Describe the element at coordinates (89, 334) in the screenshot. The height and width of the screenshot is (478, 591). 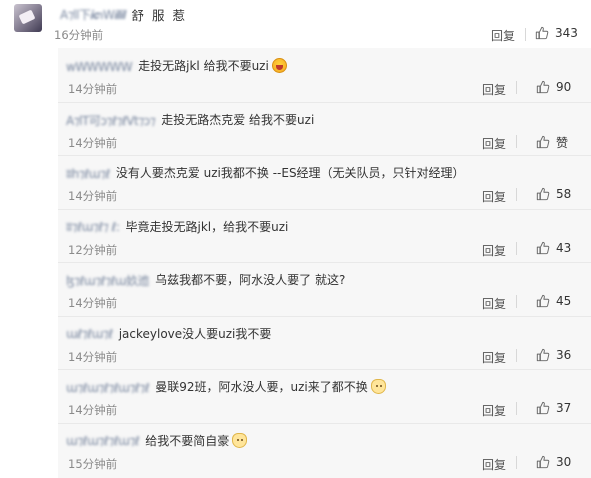
I see `reply-author: ɯℓ⁊ℓɯ⁊ℓ` at that location.